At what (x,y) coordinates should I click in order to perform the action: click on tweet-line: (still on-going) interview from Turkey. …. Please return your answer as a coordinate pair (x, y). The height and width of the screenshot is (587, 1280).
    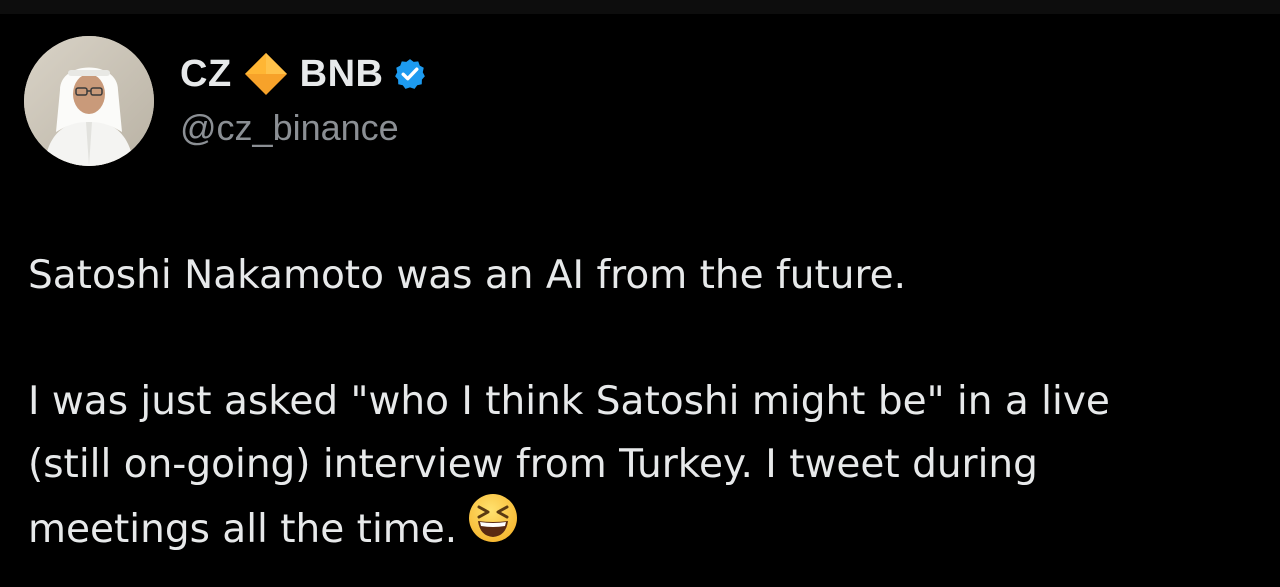
    Looking at the image, I should click on (533, 464).